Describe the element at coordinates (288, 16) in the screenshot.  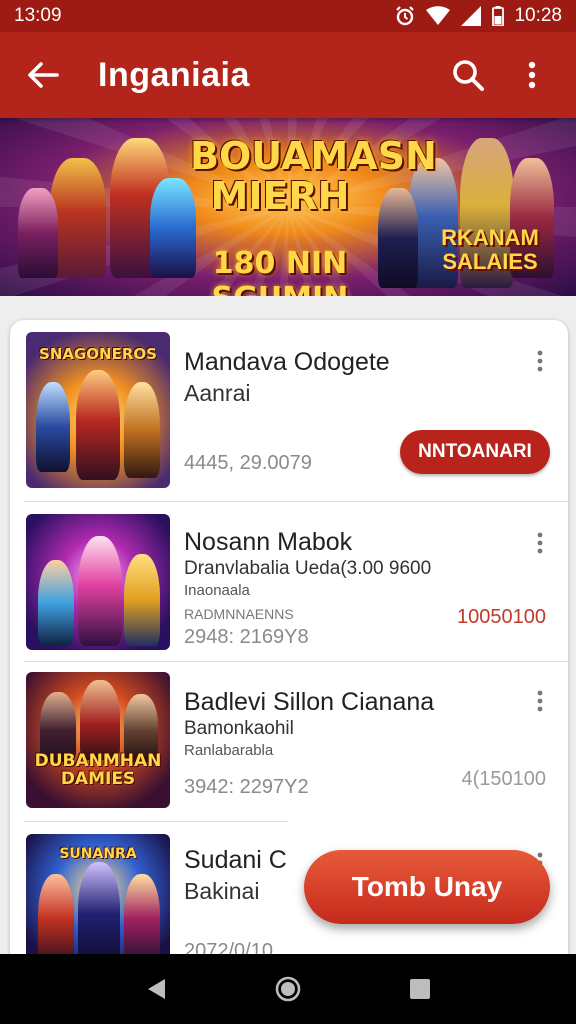
I see `status-bar: 13:09 10:28` at that location.